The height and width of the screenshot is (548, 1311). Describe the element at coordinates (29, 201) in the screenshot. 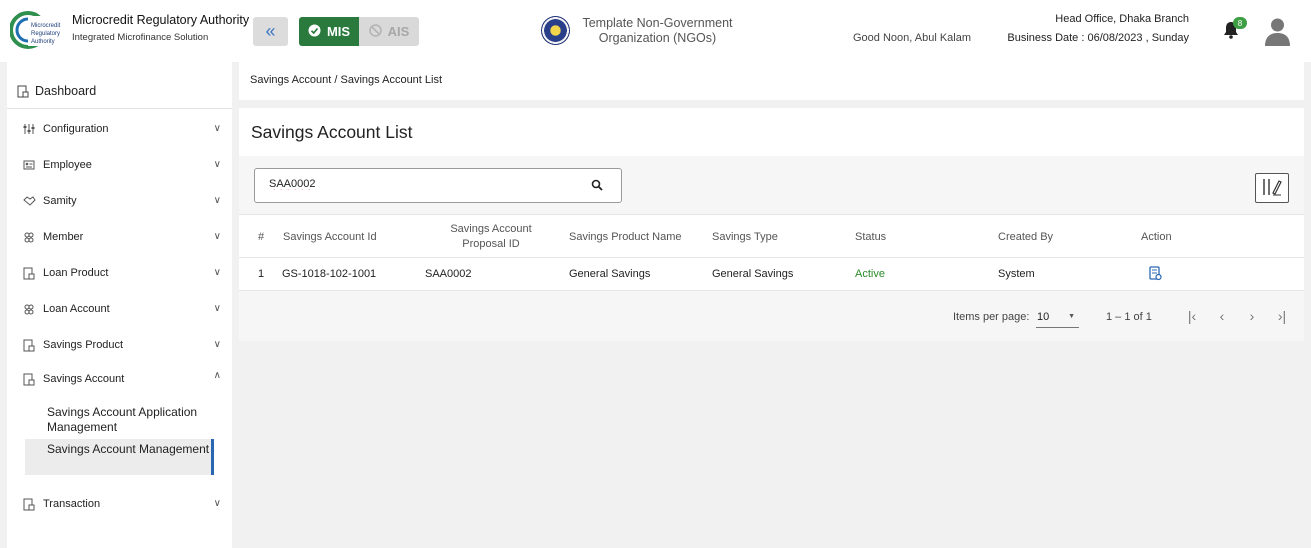

I see `handshake-icon` at that location.